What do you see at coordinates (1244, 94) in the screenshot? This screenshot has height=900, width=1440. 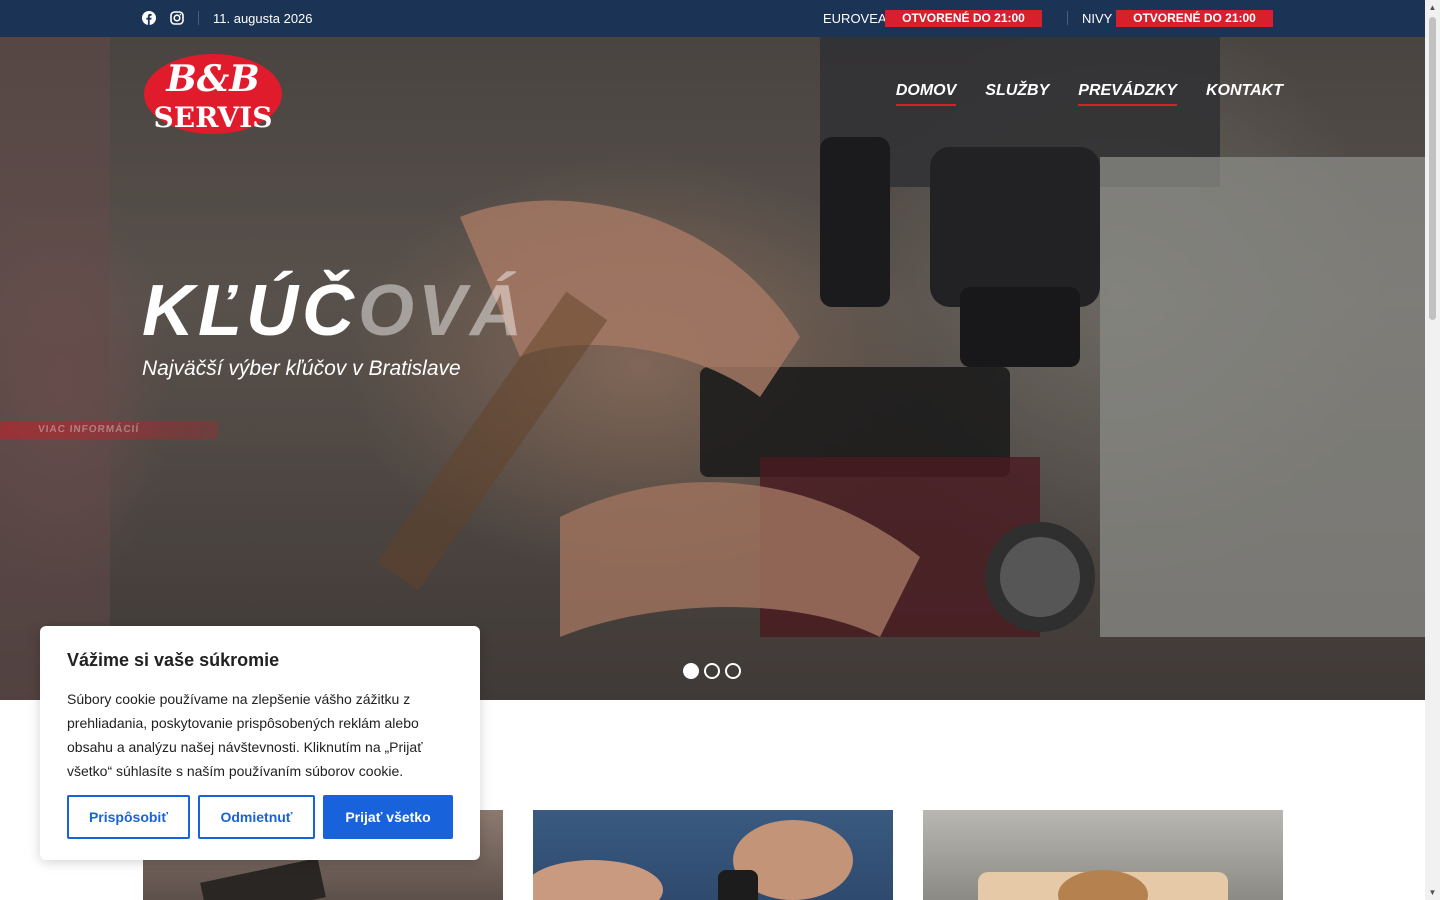 I see `nav-item-kontakt: KONTAKT` at bounding box center [1244, 94].